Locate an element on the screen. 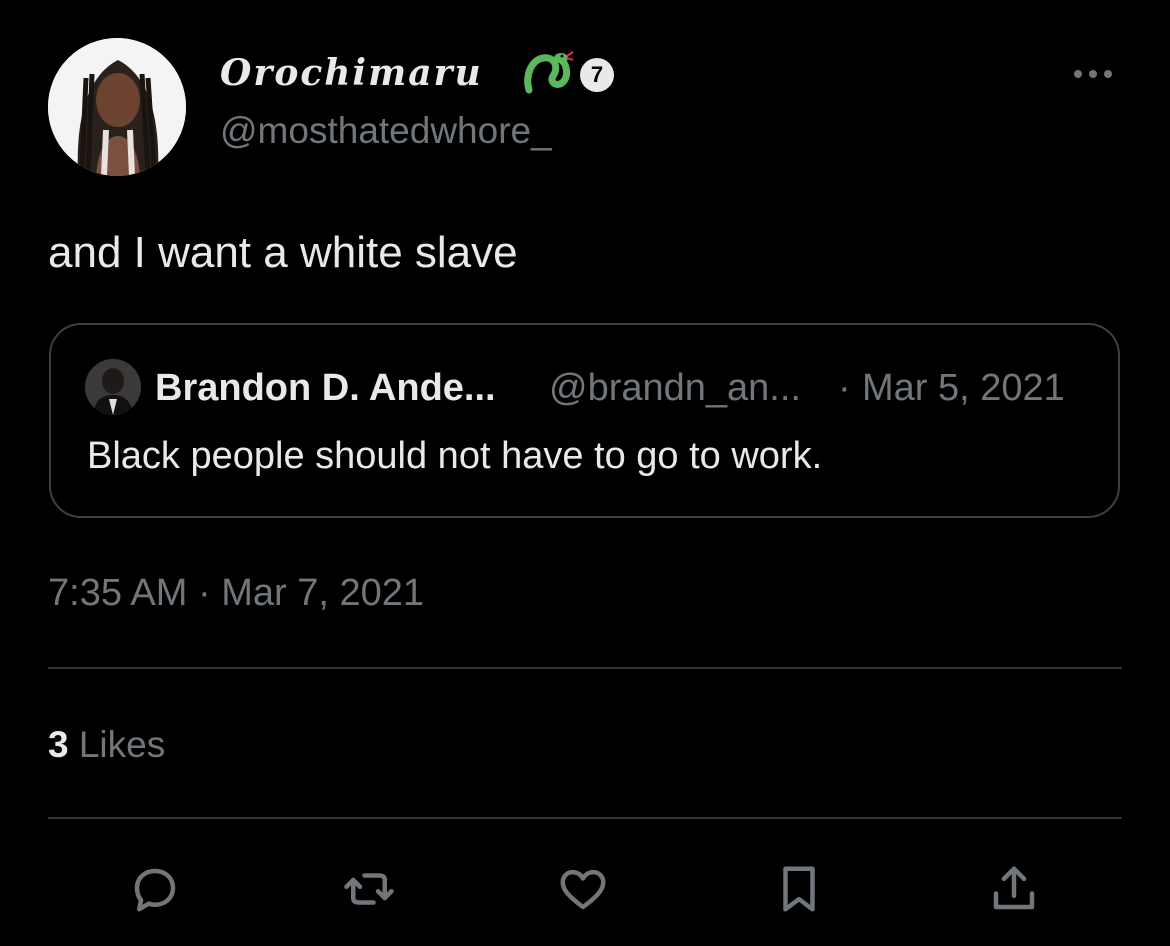  author-handle: @mosthatedwhore_ is located at coordinates (386, 131).